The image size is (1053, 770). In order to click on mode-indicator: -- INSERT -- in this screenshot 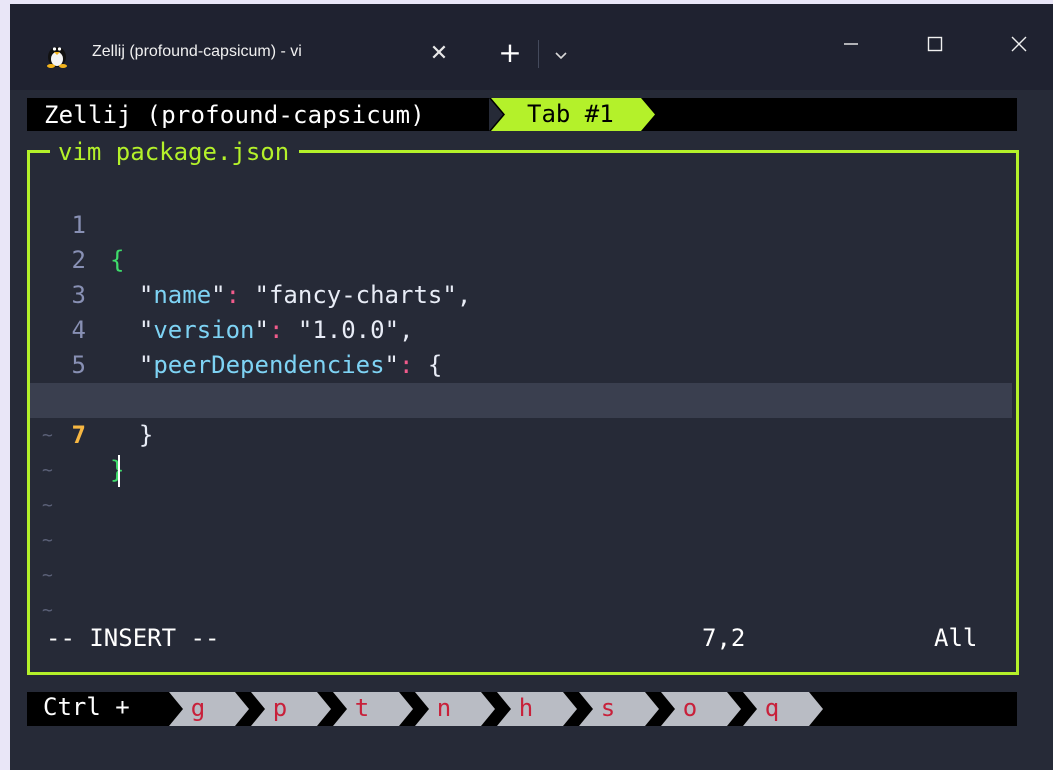, I will do `click(133, 638)`.